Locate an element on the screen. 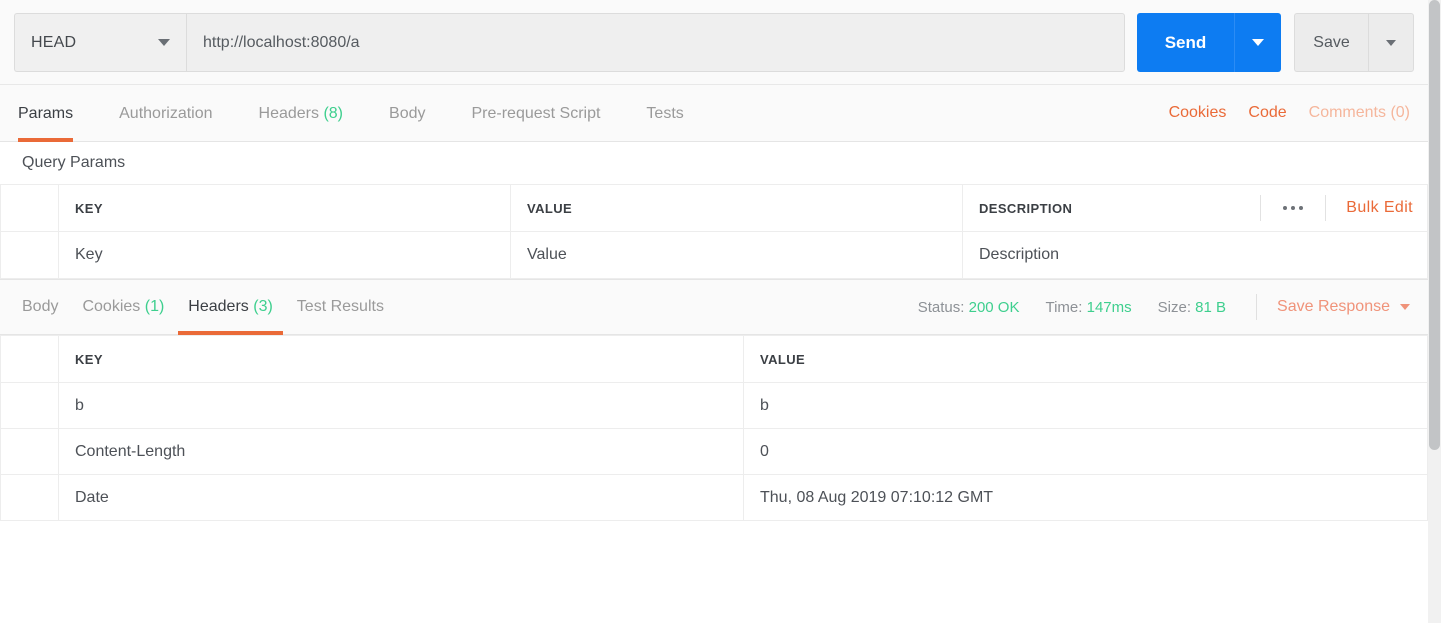 This screenshot has height=623, width=1441. response-headers-header-row: KEY VALUE is located at coordinates (714, 359).